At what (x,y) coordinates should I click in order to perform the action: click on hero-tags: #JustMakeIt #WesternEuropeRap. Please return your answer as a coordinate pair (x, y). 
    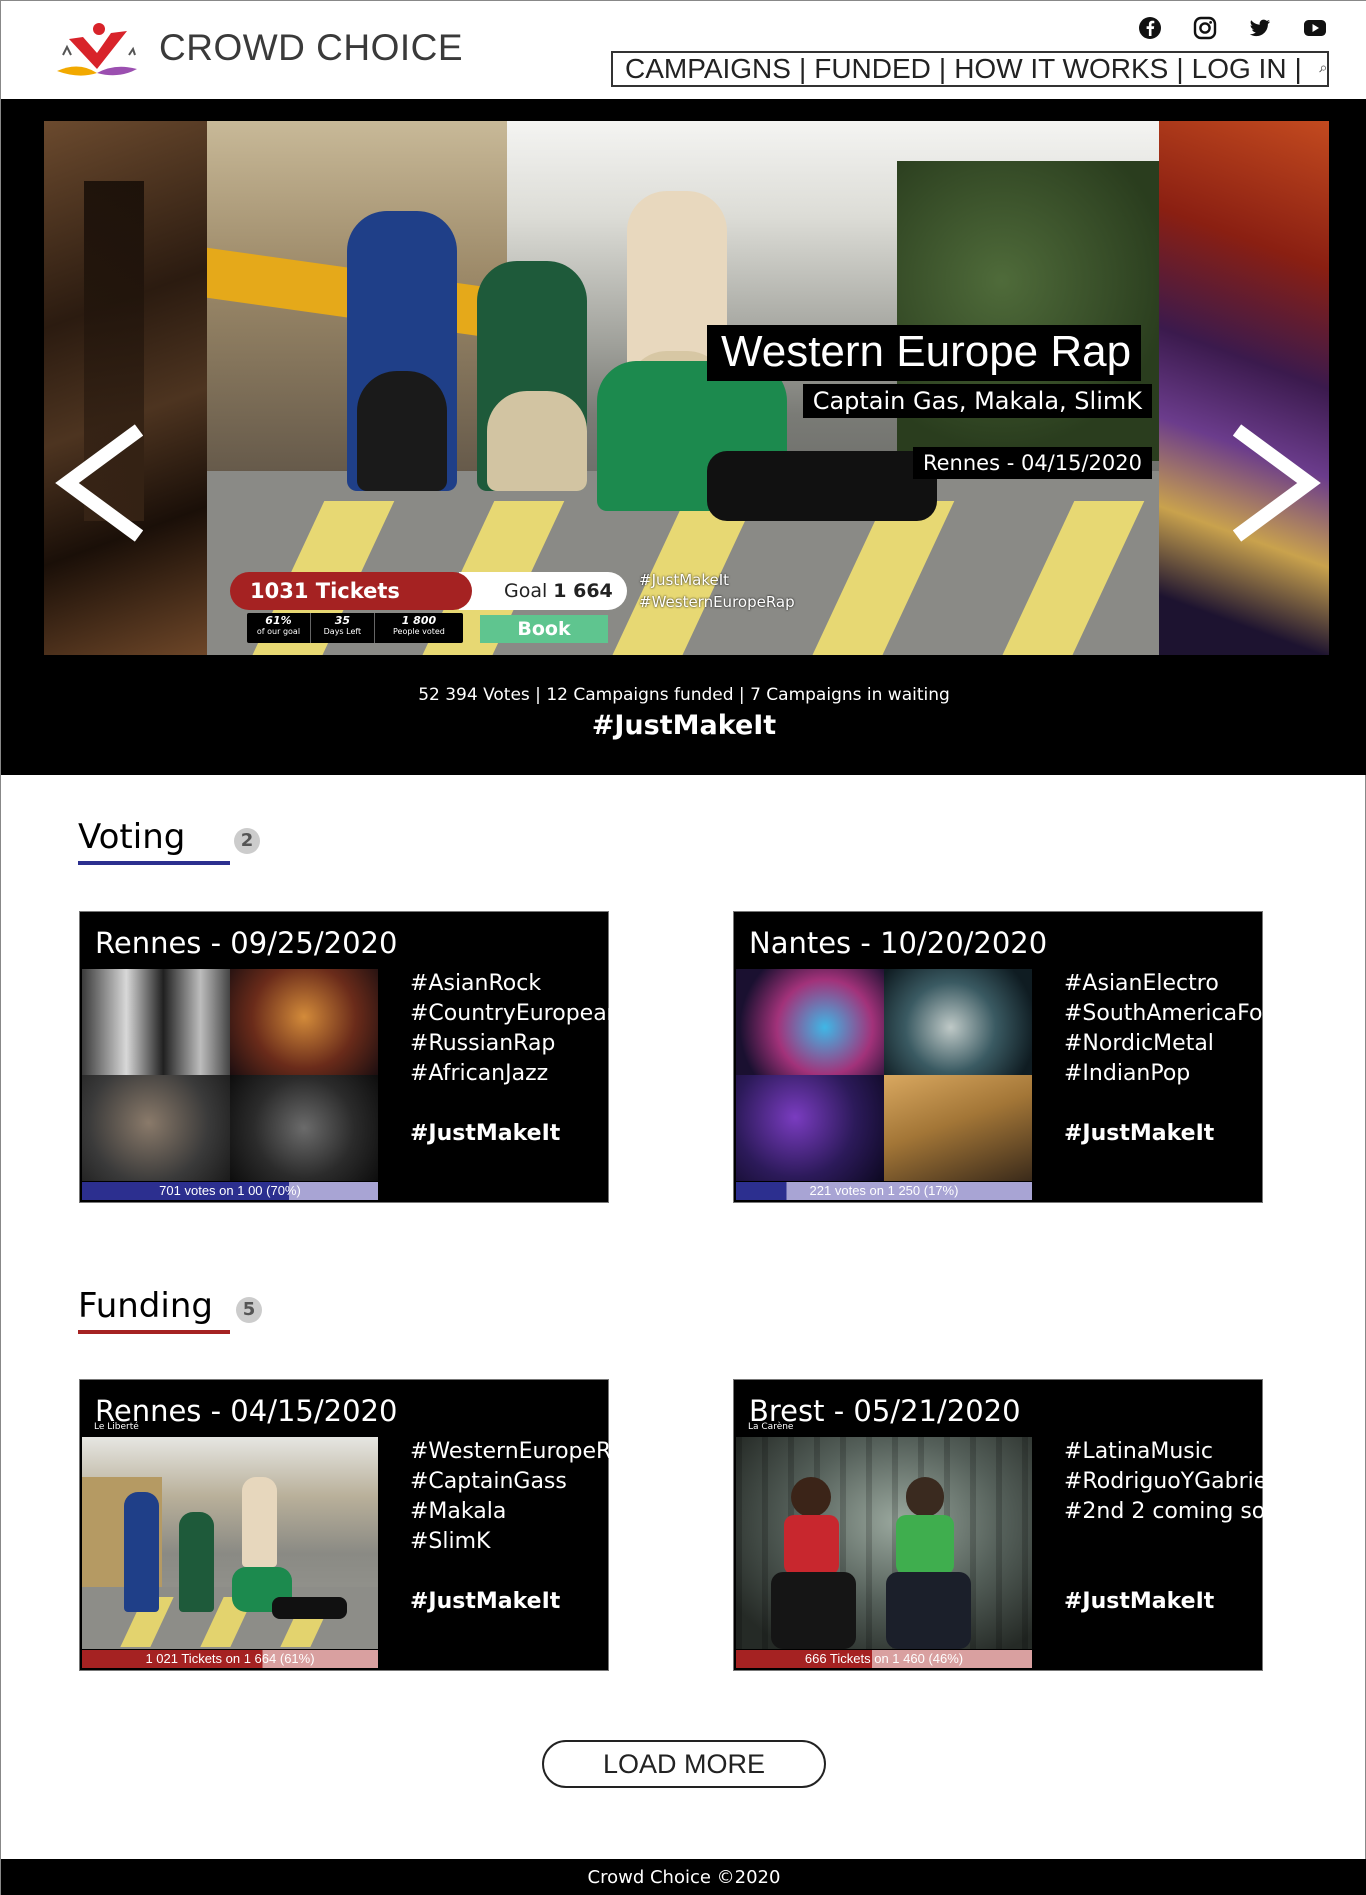
    Looking at the image, I should click on (717, 591).